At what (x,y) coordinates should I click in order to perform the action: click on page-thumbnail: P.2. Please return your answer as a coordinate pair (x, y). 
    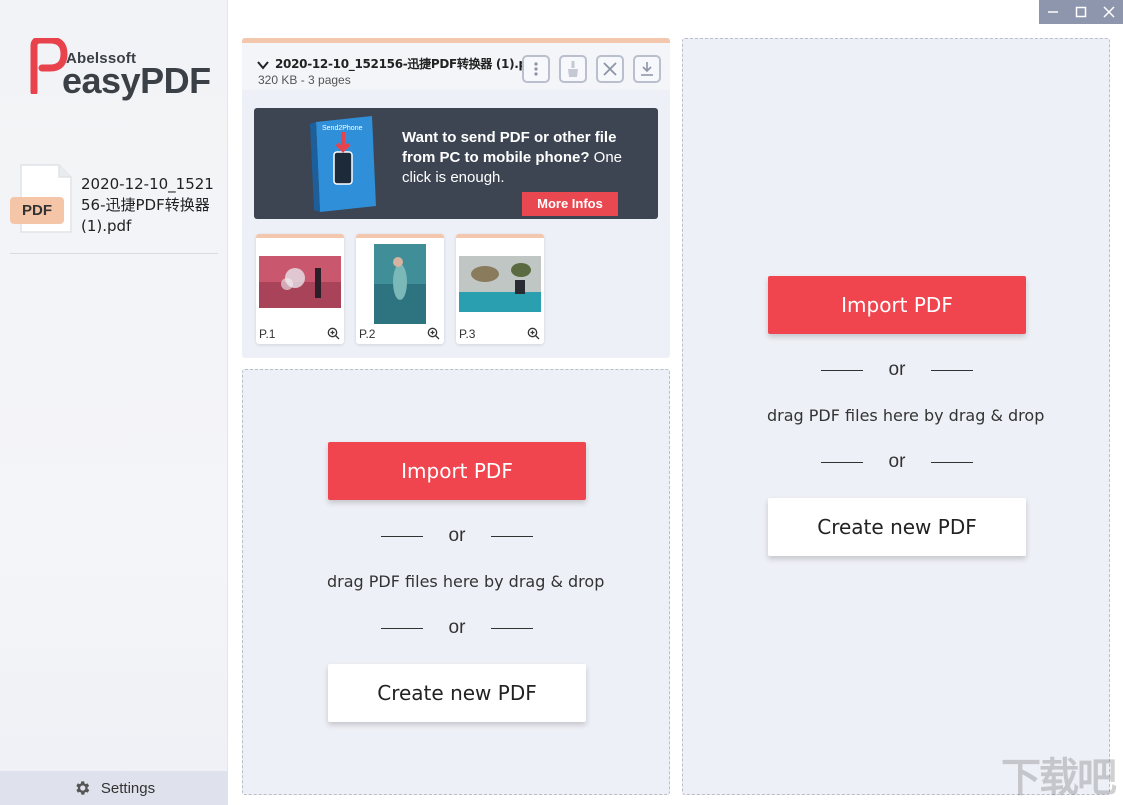
    Looking at the image, I should click on (400, 289).